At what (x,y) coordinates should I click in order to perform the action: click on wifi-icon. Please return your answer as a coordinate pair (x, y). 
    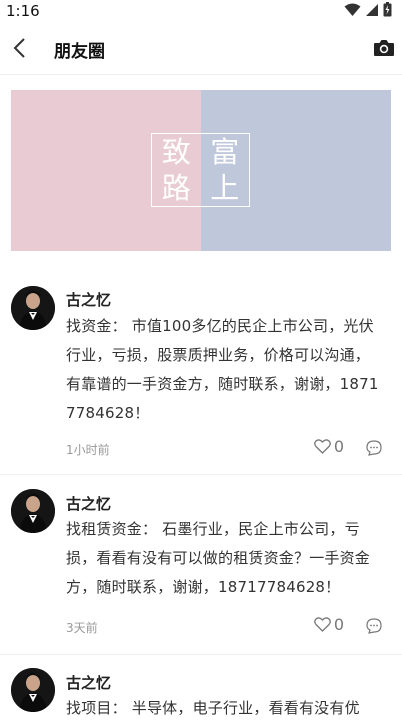
    Looking at the image, I should click on (352, 9).